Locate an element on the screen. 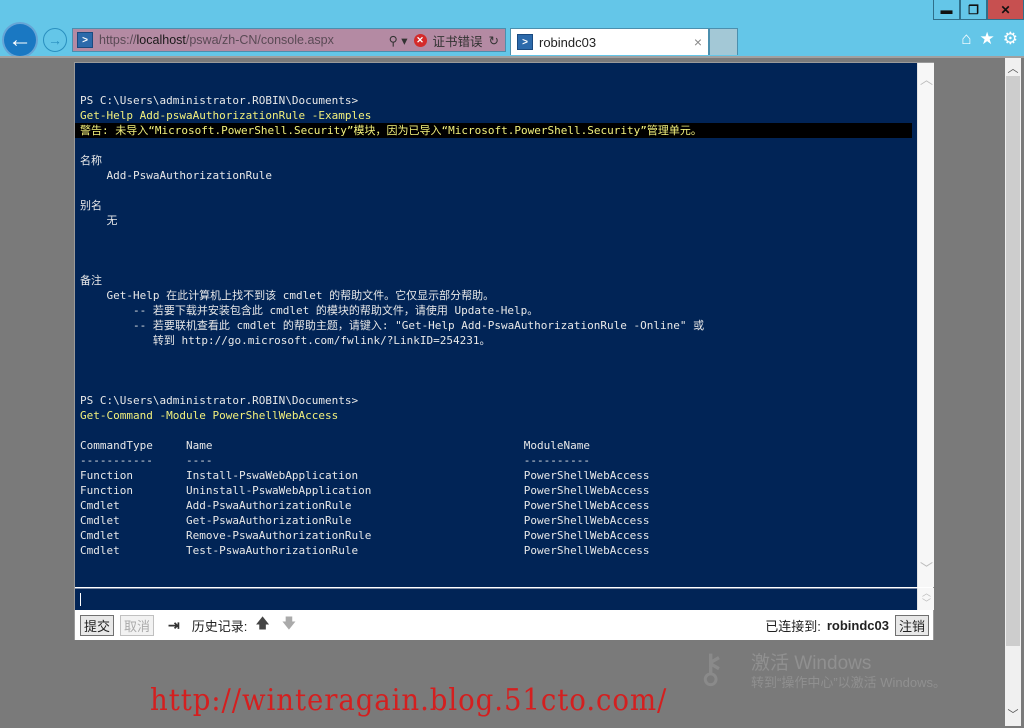 The width and height of the screenshot is (1024, 728). blog-url-watermark: http://winteragain.blog.51cto.com/ is located at coordinates (409, 700).